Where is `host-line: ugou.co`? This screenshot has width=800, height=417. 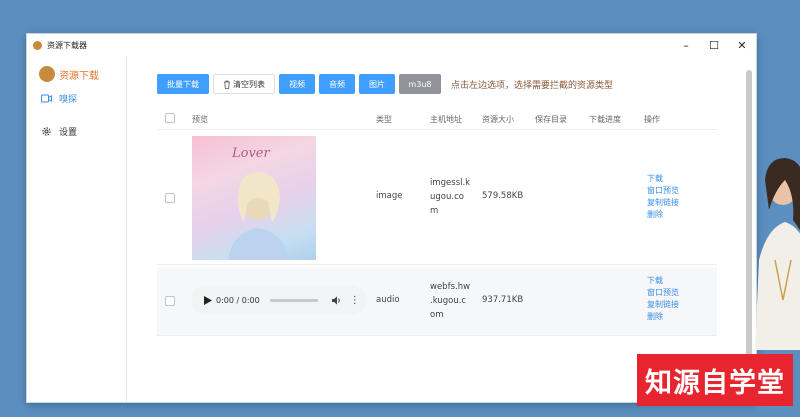
host-line: ugou.co is located at coordinates (447, 197).